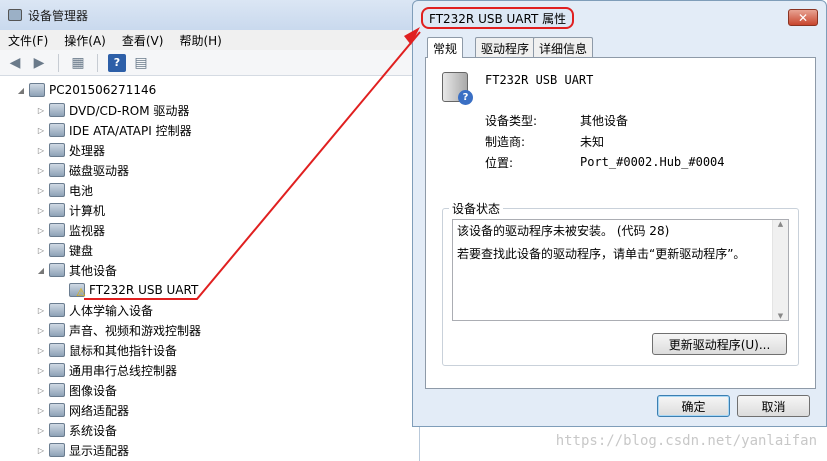 The height and width of the screenshot is (461, 827). What do you see at coordinates (103, 90) in the screenshot?
I see `tree-root-label: PC201506271146` at bounding box center [103, 90].